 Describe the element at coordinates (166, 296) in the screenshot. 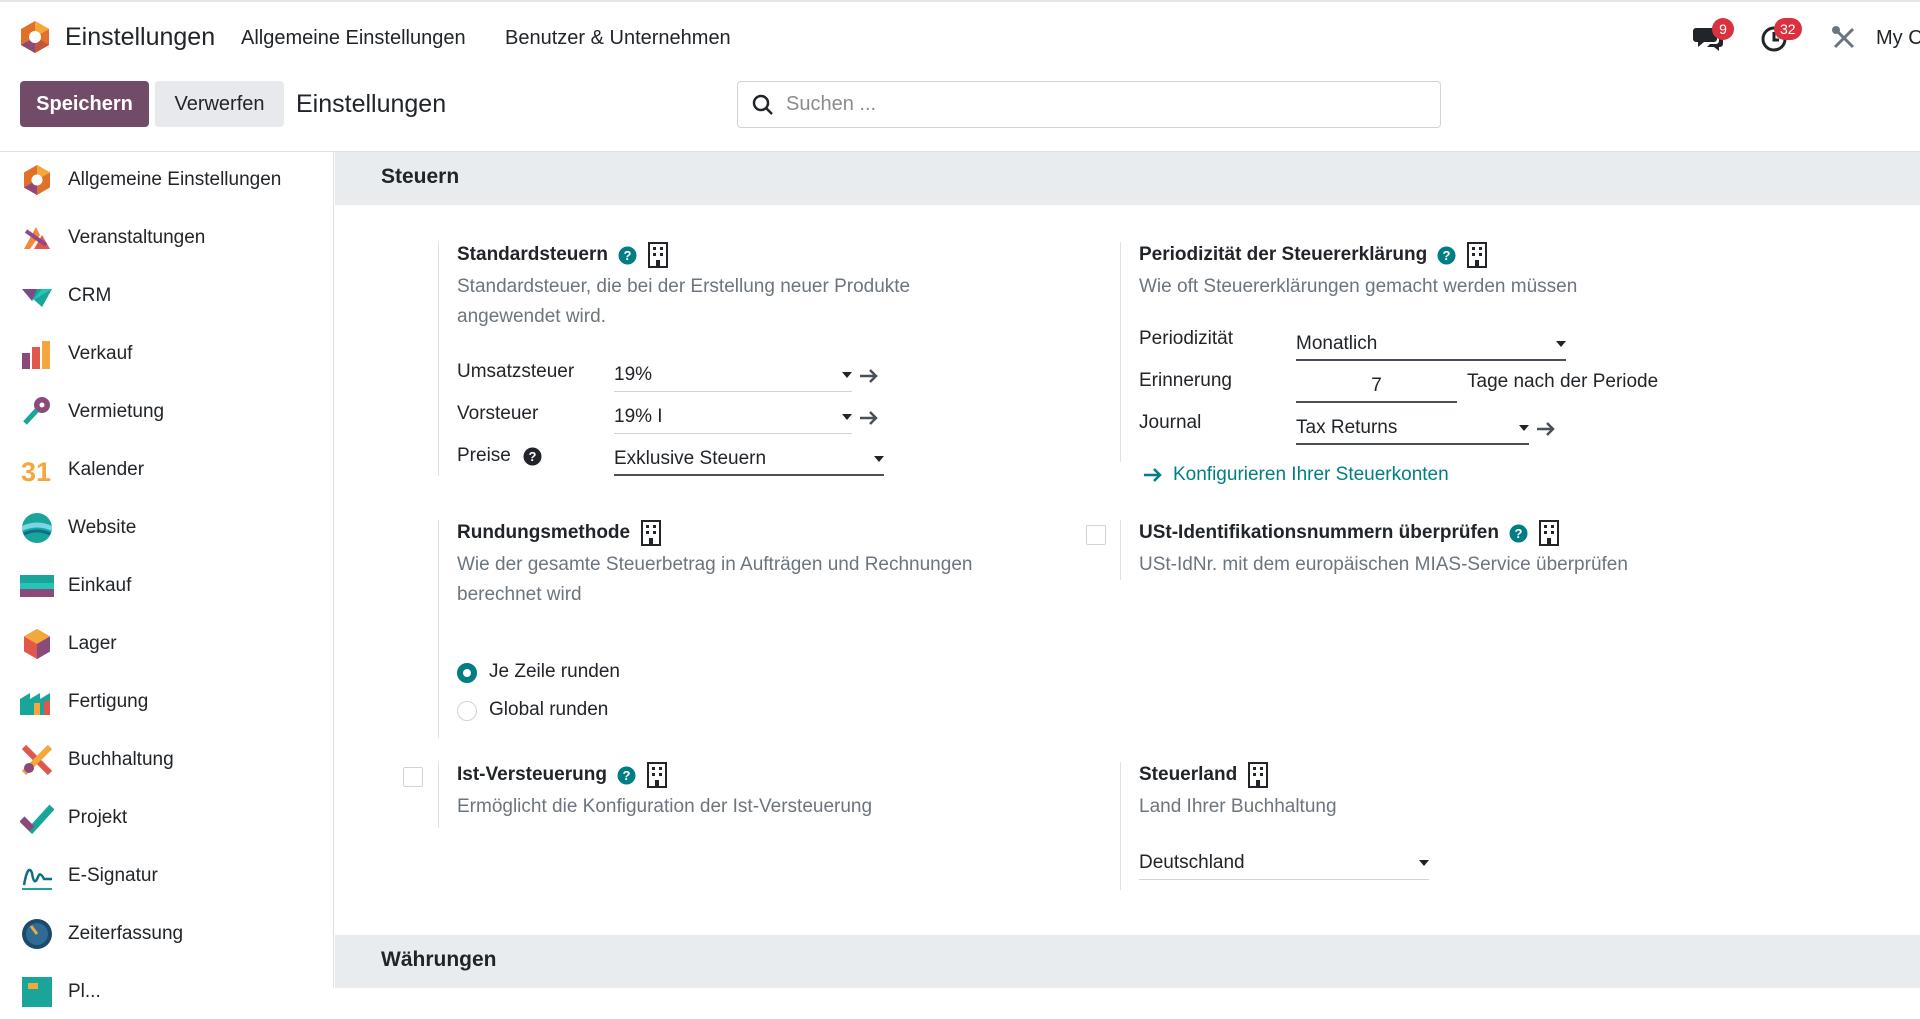

I see `sidebar-item-crm: CRM` at that location.